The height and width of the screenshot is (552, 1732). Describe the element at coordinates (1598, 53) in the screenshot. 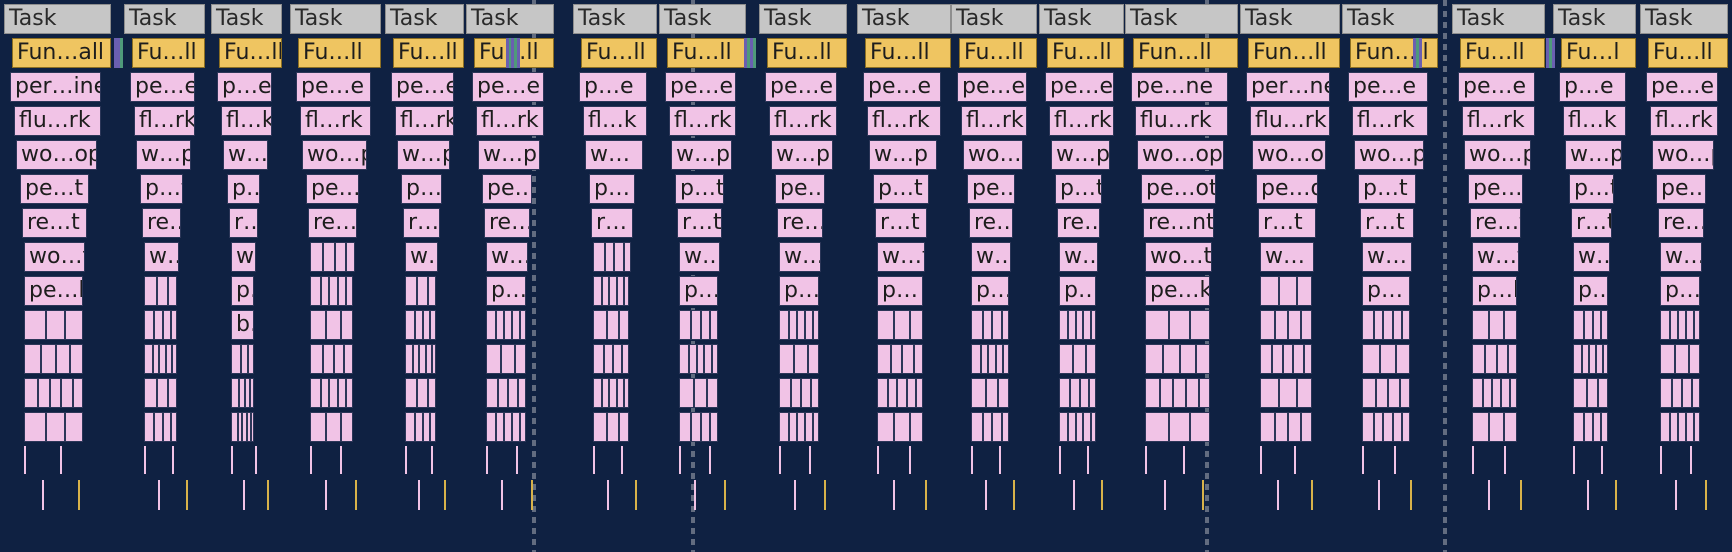

I see `function-call-bar: Fu…l` at that location.